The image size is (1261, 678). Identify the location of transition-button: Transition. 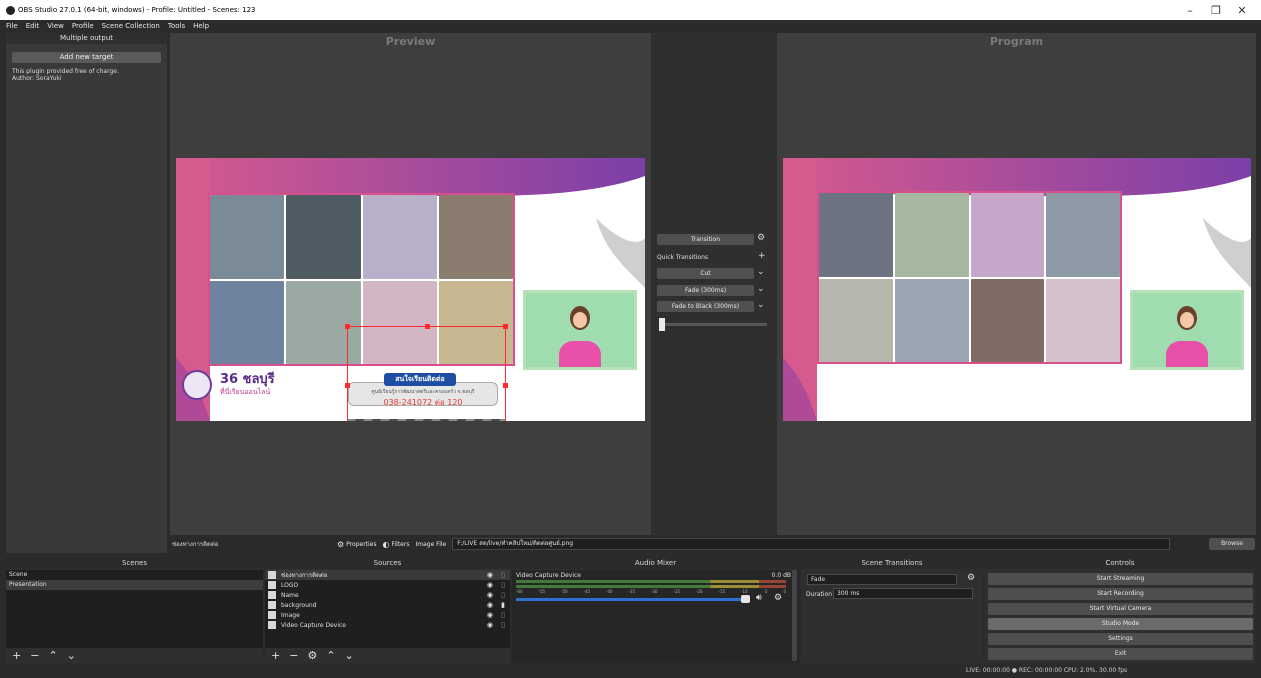
(705, 239).